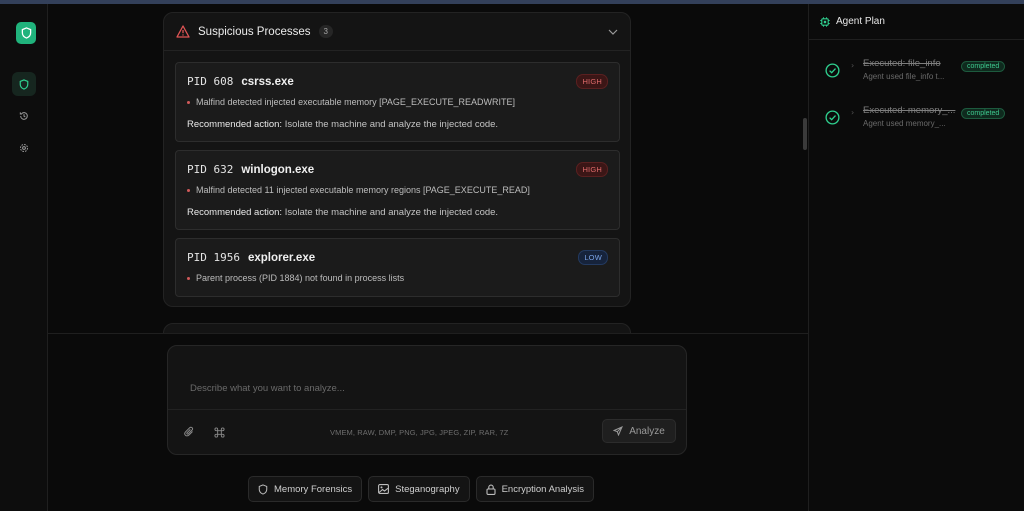 The width and height of the screenshot is (1024, 511). Describe the element at coordinates (267, 82) in the screenshot. I see `process-name: csrss.exe` at that location.